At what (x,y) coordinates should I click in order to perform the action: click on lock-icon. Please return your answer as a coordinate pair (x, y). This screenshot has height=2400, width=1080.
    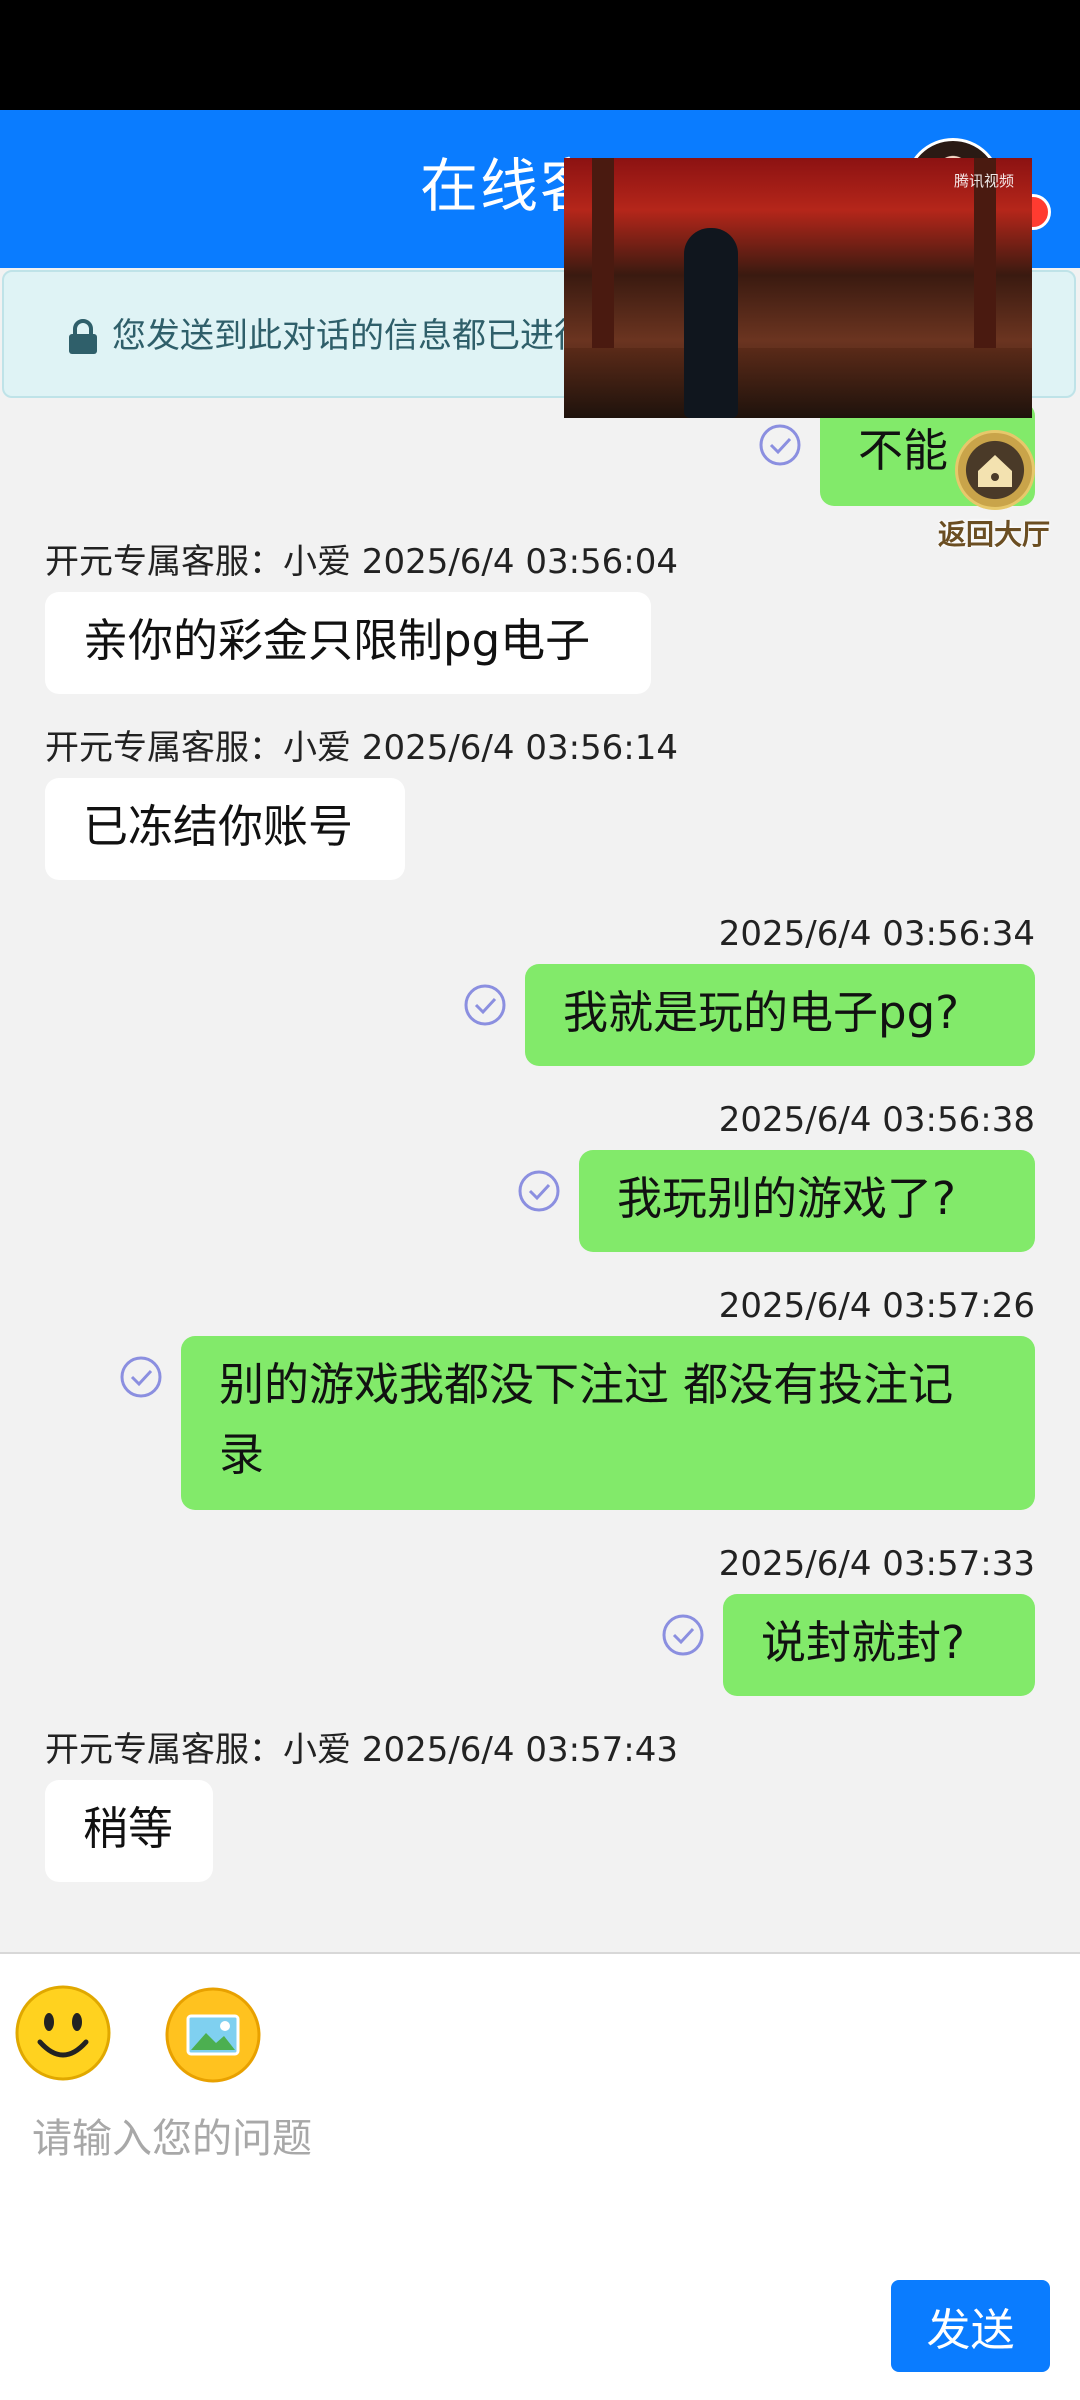
    Looking at the image, I should click on (83, 336).